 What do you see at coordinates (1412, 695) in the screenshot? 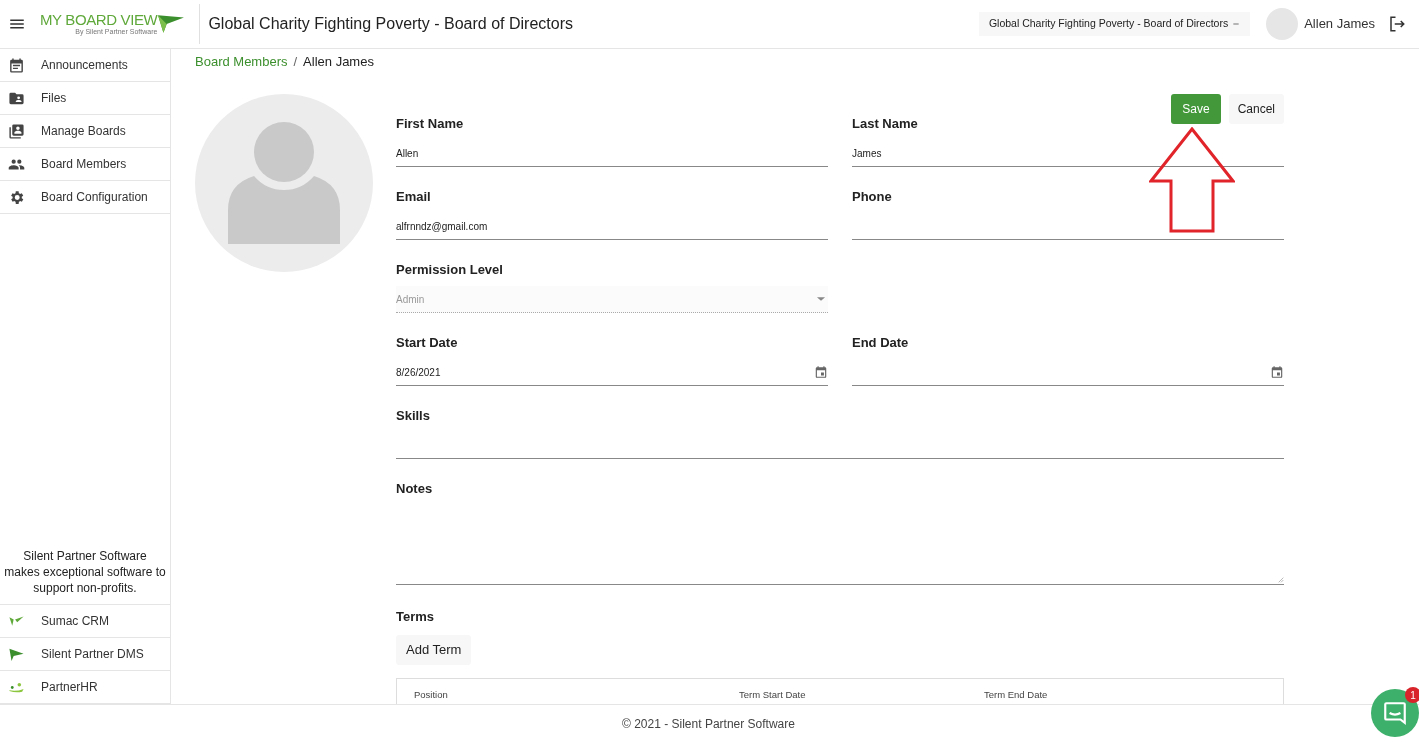
I see `notification-badge: 1` at bounding box center [1412, 695].